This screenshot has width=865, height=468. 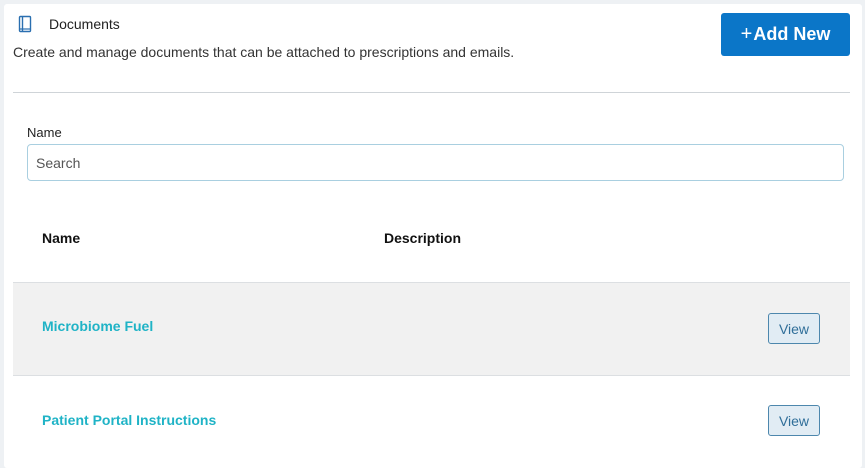 I want to click on add-new-button: + Add New, so click(x=785, y=34).